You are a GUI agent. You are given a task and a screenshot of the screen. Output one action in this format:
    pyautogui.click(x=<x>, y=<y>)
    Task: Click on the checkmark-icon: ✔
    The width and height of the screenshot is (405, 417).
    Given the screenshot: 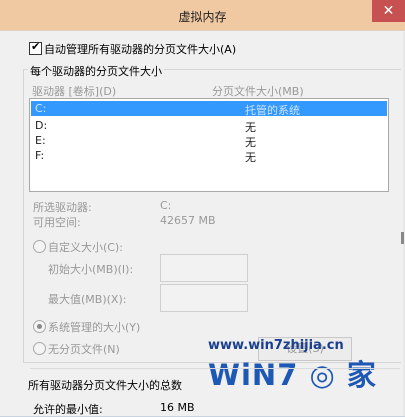 What is the action you would take?
    pyautogui.click(x=36, y=46)
    